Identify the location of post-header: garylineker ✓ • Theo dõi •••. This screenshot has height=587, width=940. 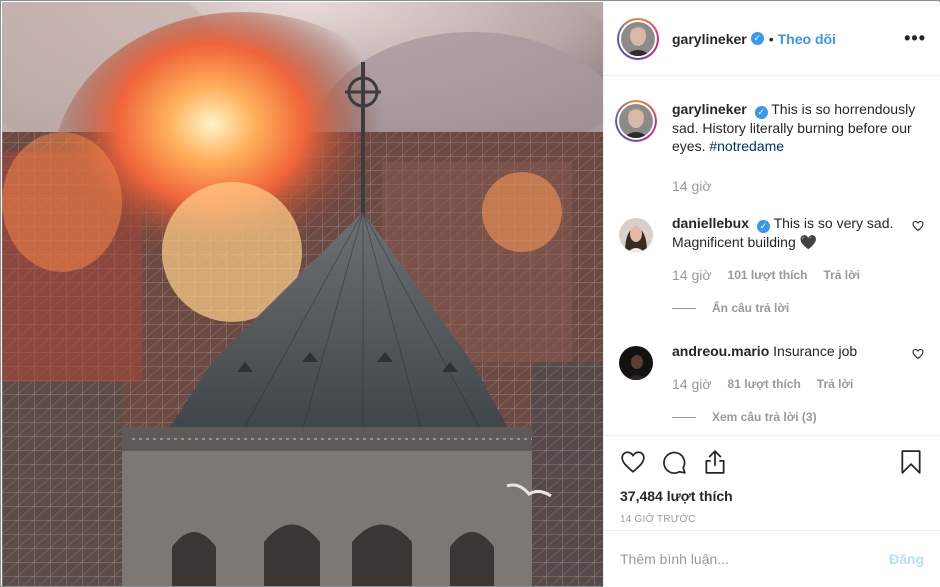
(772, 39).